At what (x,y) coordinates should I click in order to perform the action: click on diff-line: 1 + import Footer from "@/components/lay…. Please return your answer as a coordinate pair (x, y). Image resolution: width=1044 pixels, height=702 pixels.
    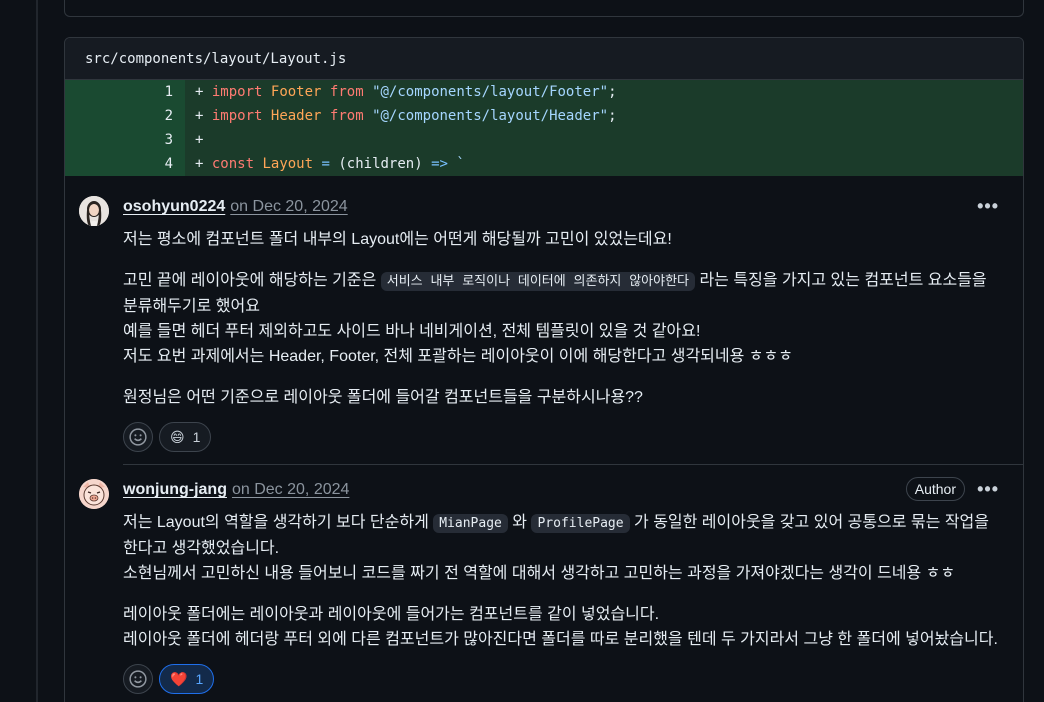
    Looking at the image, I should click on (544, 92).